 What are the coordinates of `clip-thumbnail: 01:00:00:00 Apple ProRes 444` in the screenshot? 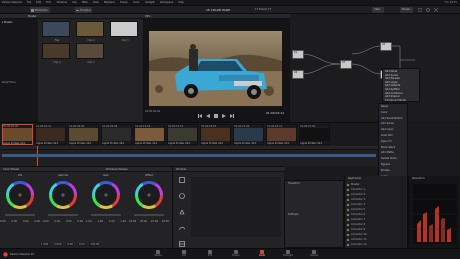 It's located at (17, 134).